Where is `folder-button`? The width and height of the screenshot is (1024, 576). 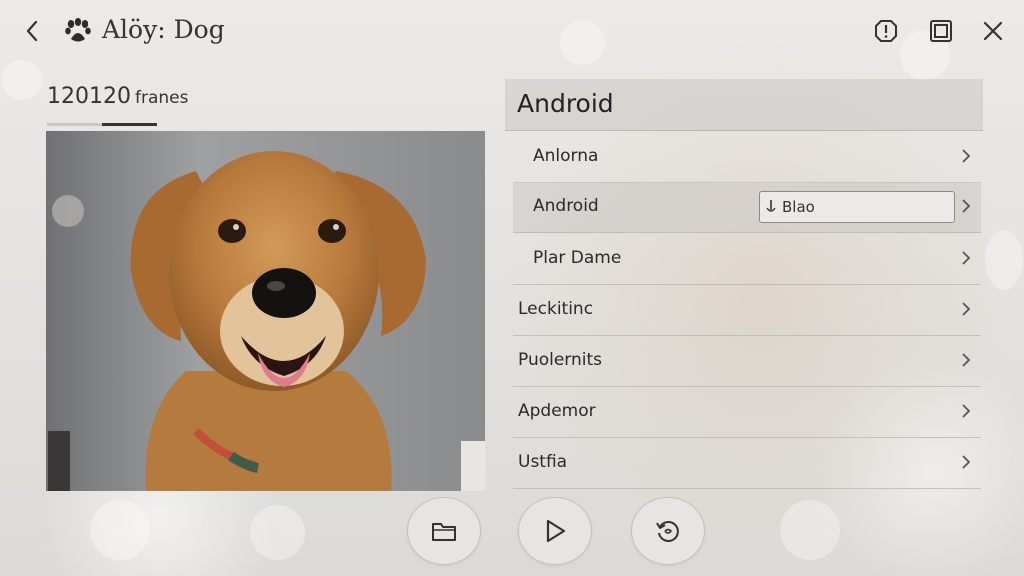
folder-button is located at coordinates (444, 531).